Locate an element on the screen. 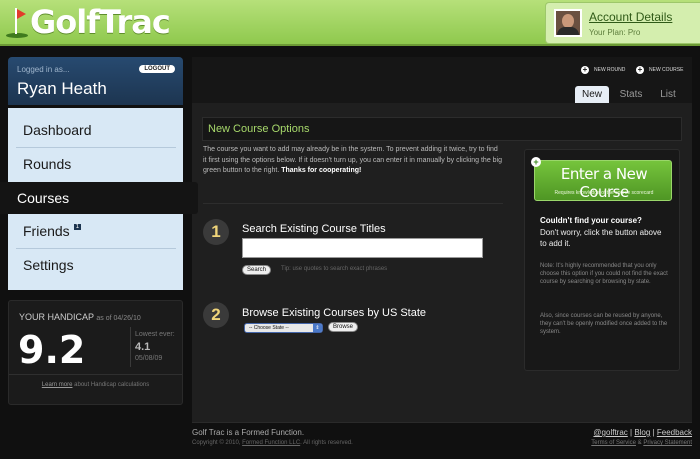  search-tip: Tip: use quotes to search exact phrases is located at coordinates (334, 269).